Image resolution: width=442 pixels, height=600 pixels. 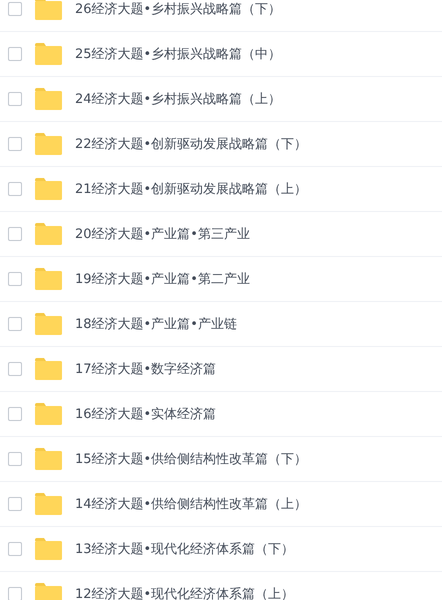 What do you see at coordinates (178, 54) in the screenshot?
I see `folder-name: 25经济大题•乡村振兴战略篇（中）` at bounding box center [178, 54].